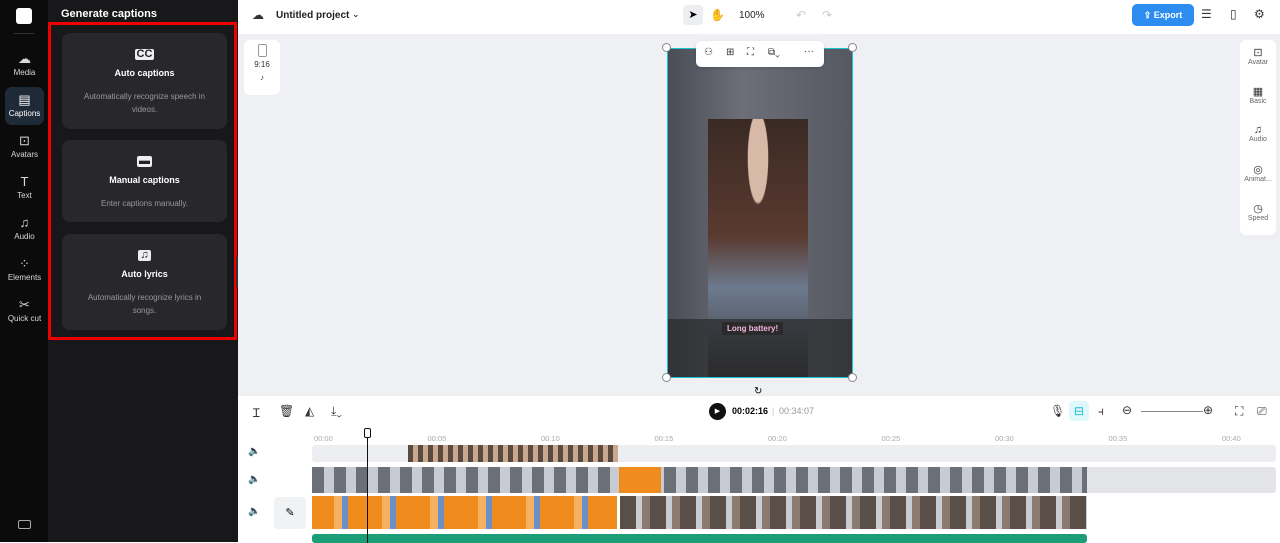  I want to click on card-title: Auto captions, so click(144, 73).